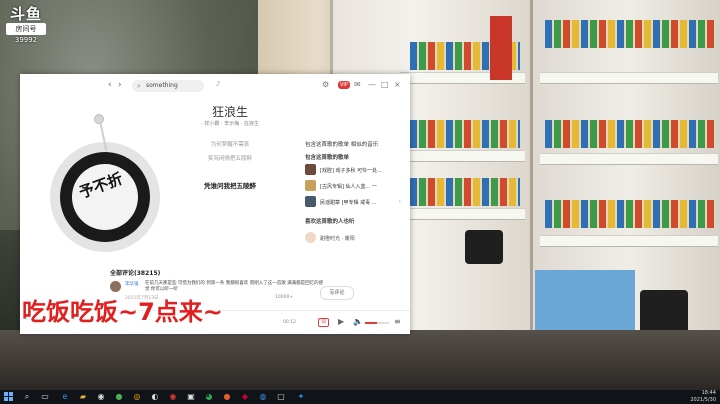 The height and width of the screenshot is (404, 720). I want to click on mic-icon: ♪, so click(218, 84).